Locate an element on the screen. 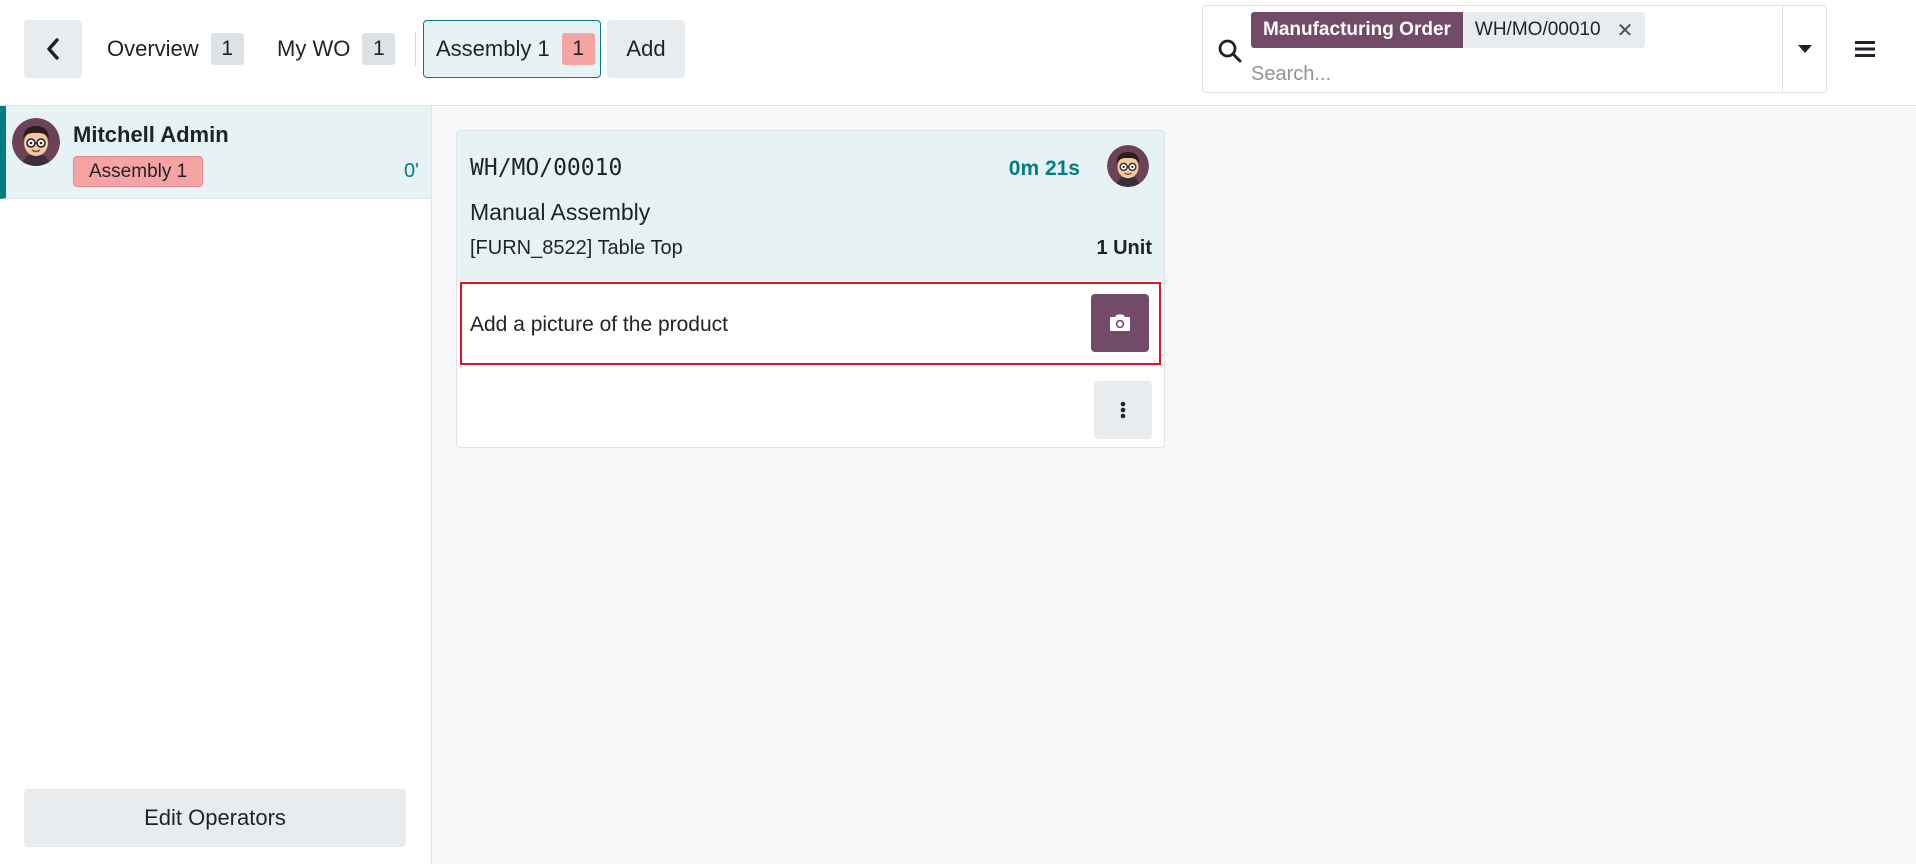 This screenshot has height=864, width=1916. workorder-card: WH/MO/00010 0m 21s Manual Assembly [FURN is located at coordinates (810, 289).